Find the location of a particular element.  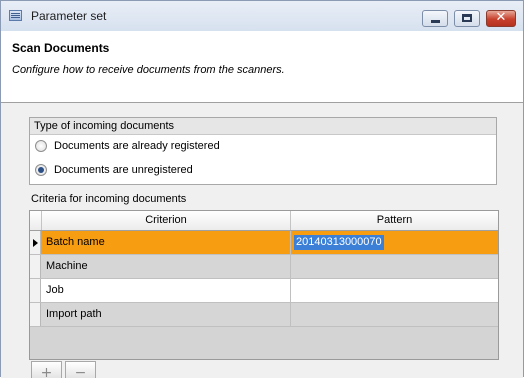

table-row: Batch name 20140313000070 is located at coordinates (264, 243).